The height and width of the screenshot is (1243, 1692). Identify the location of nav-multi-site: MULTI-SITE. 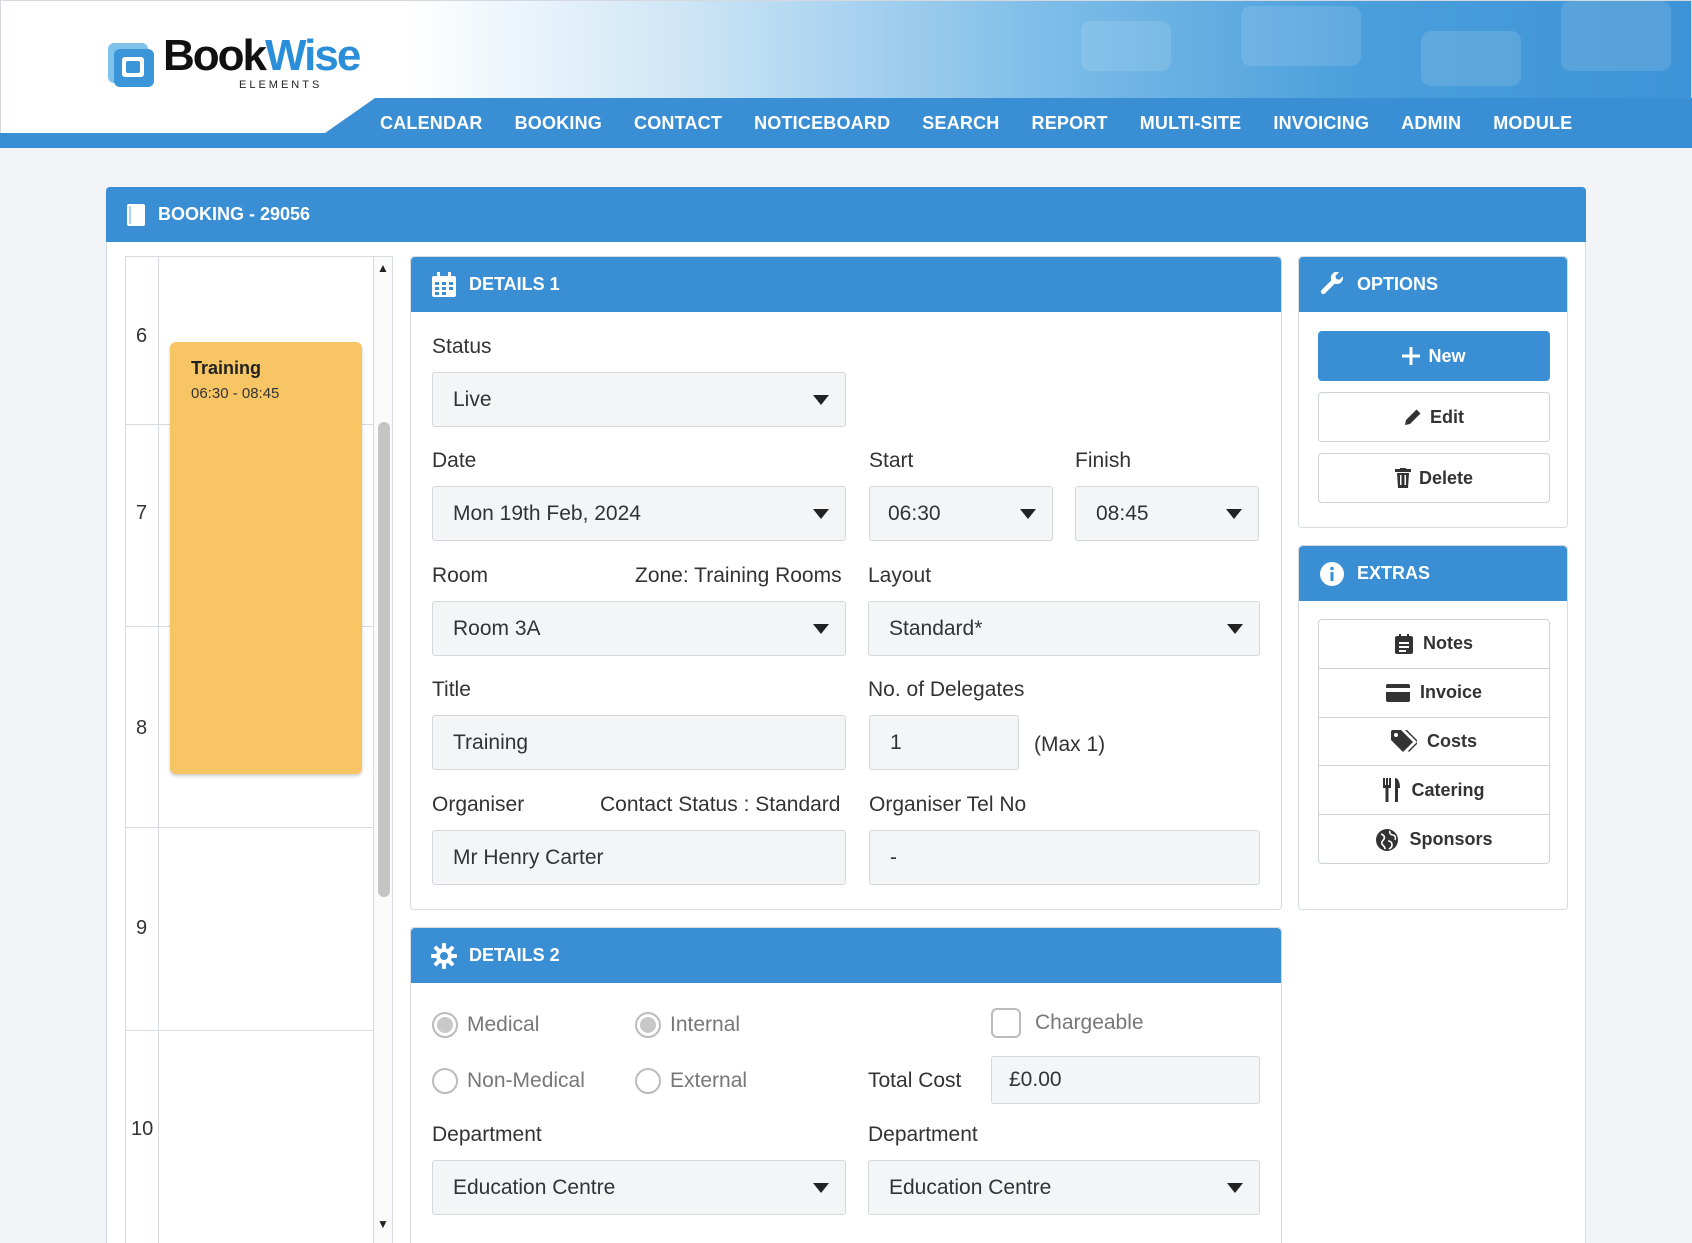
(1191, 123).